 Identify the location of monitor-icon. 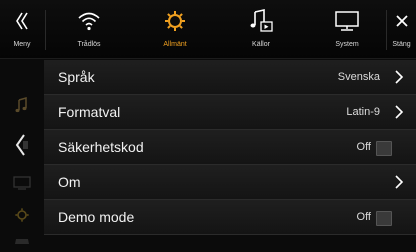
(347, 21).